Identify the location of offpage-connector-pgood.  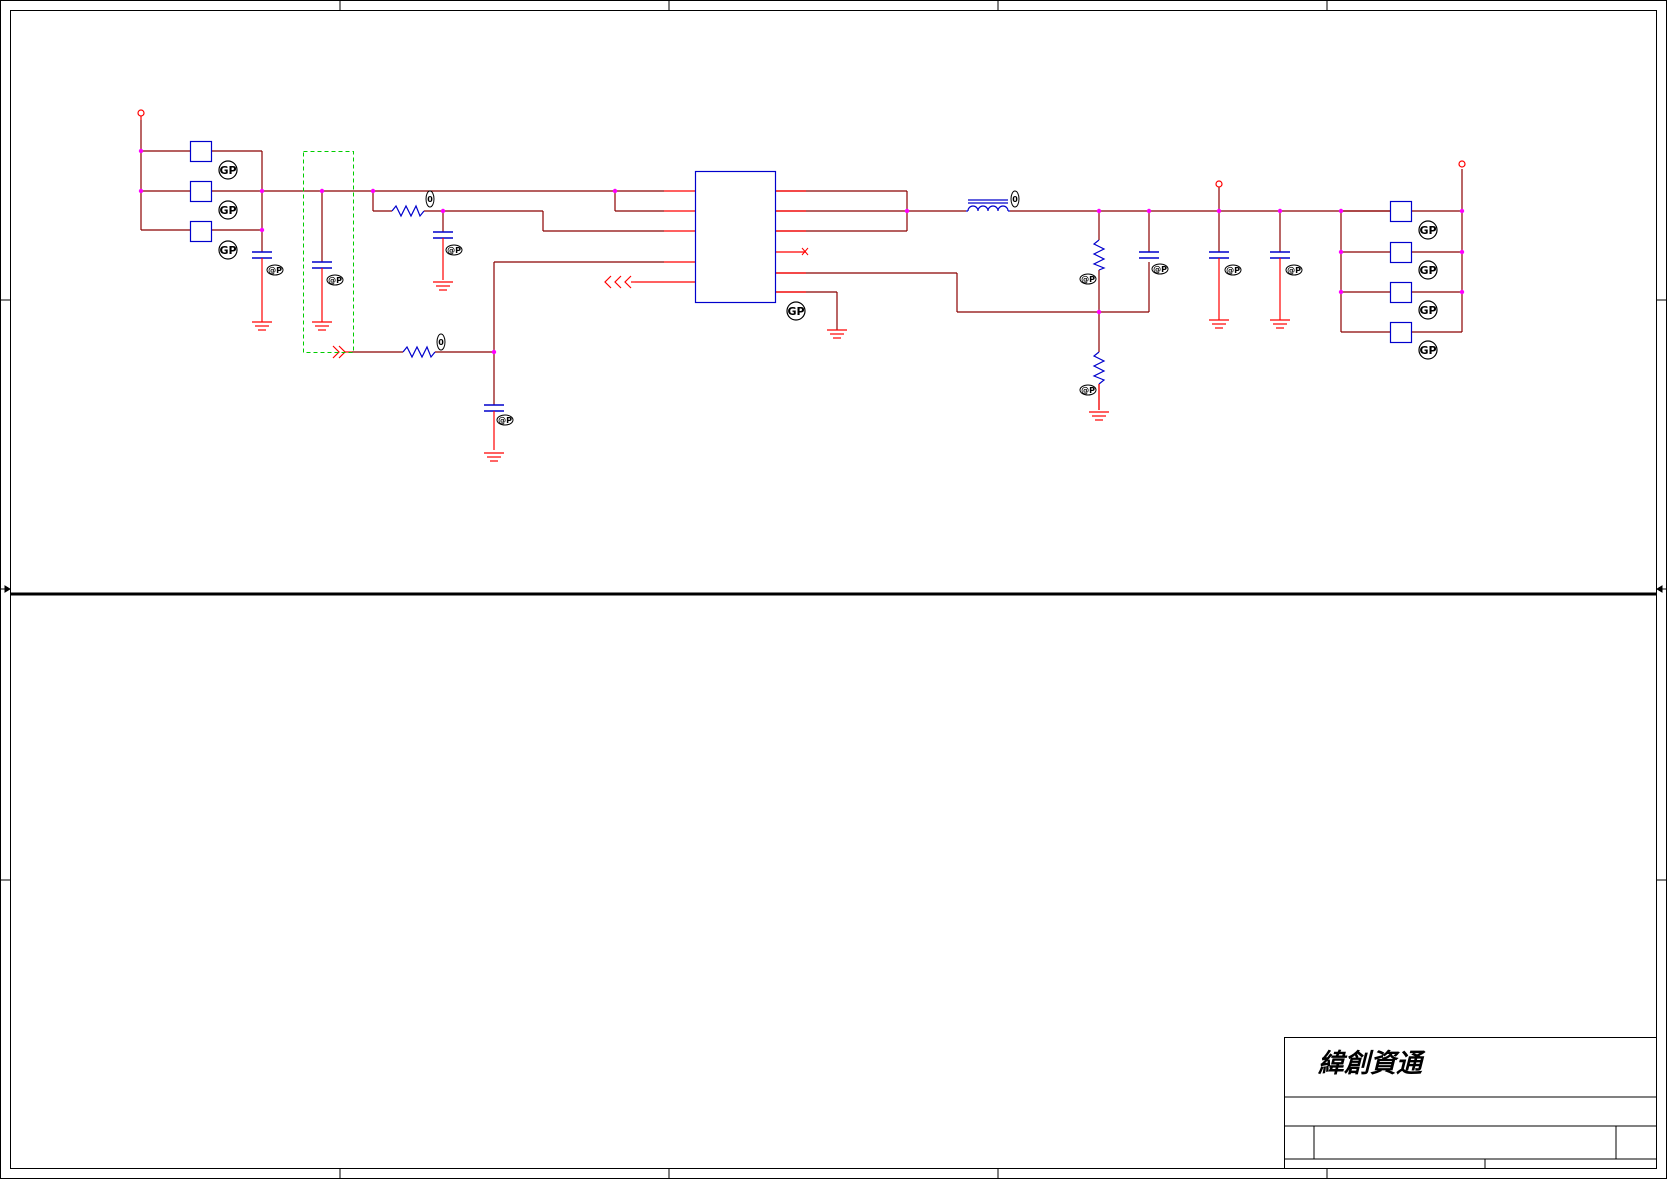
(619, 282).